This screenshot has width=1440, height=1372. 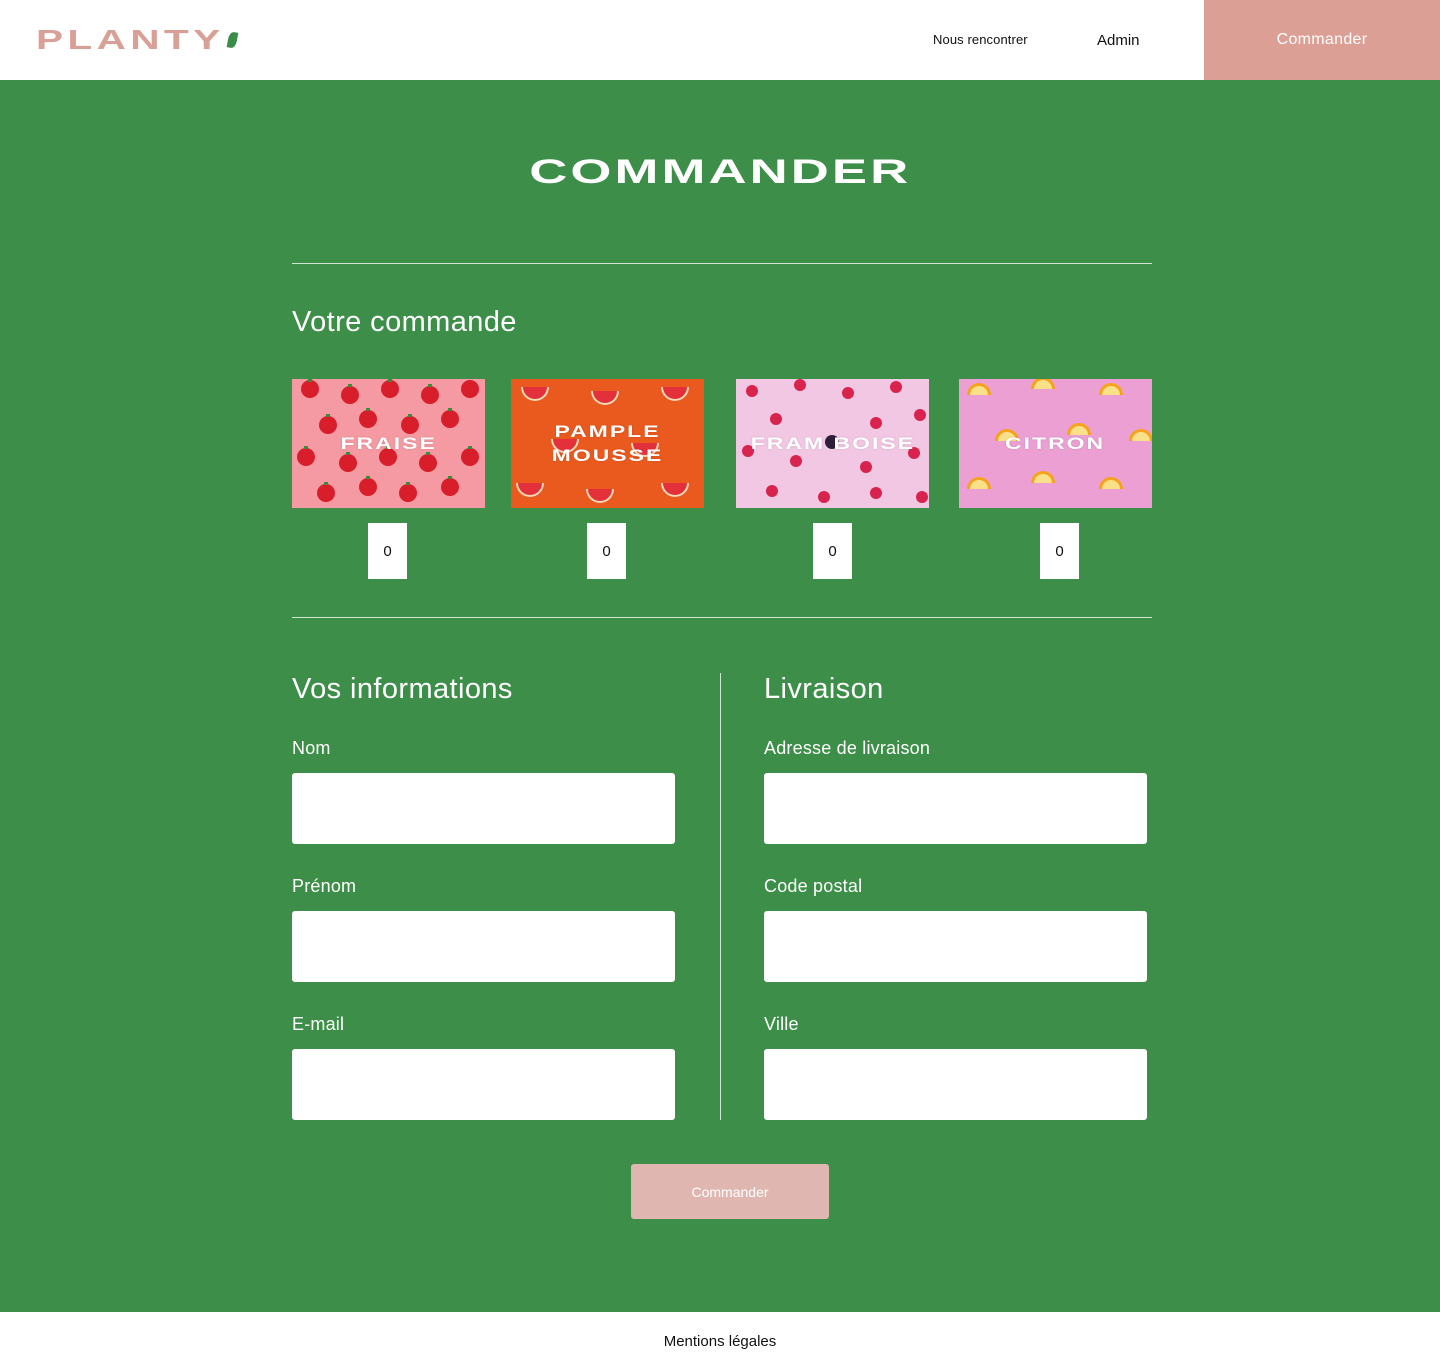 What do you see at coordinates (404, 322) in the screenshot?
I see `order-title: Votre commande` at bounding box center [404, 322].